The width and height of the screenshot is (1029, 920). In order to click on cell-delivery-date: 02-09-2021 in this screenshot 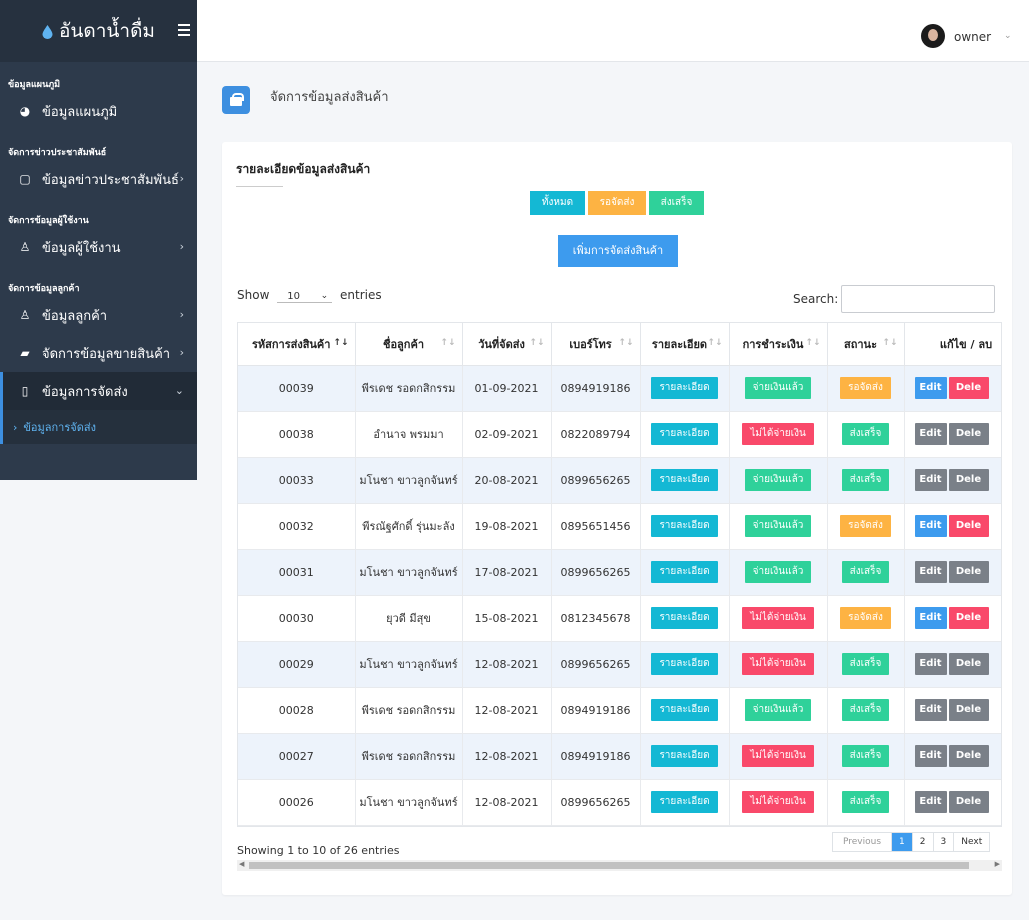, I will do `click(507, 434)`.